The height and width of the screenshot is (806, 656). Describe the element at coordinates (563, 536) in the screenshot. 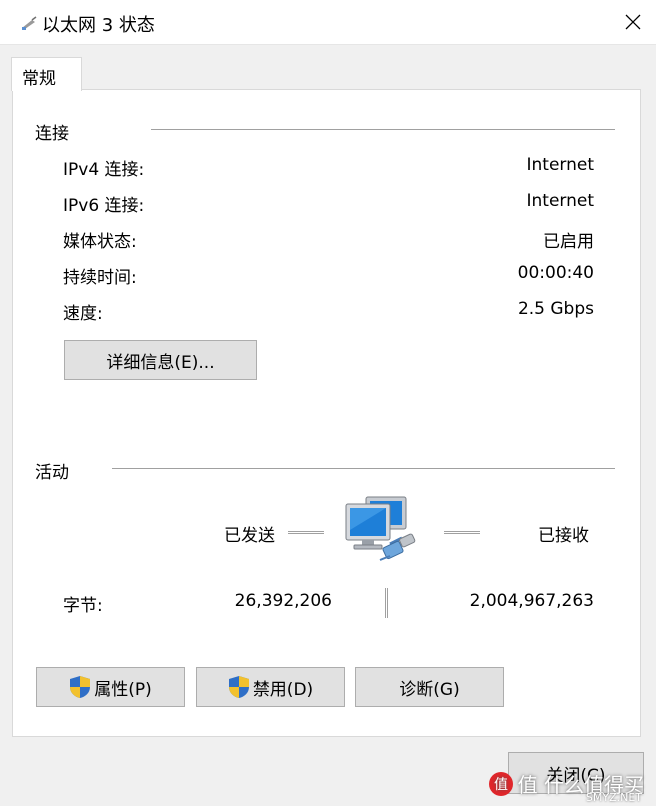

I see `received-label: 已接收` at that location.